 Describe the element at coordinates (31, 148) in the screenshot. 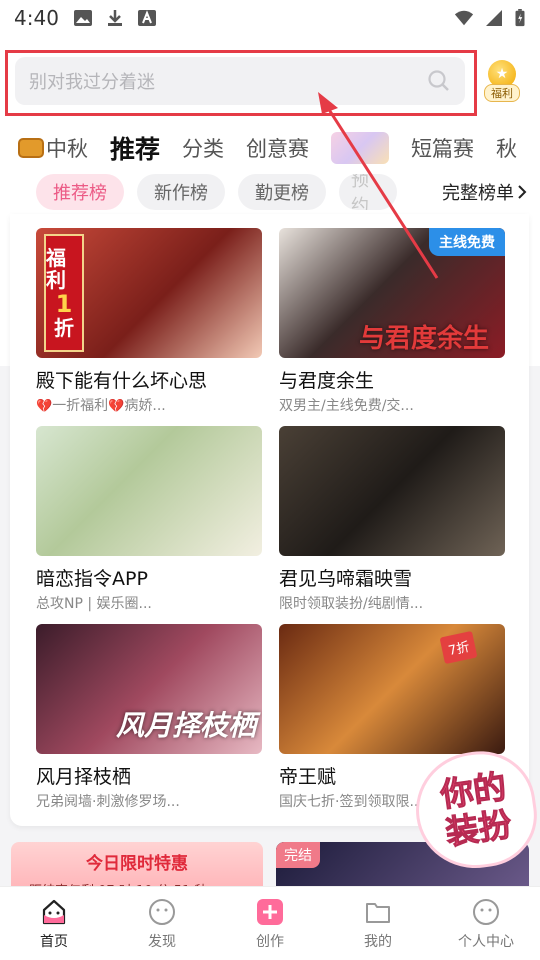

I see `mooncake-icon` at that location.